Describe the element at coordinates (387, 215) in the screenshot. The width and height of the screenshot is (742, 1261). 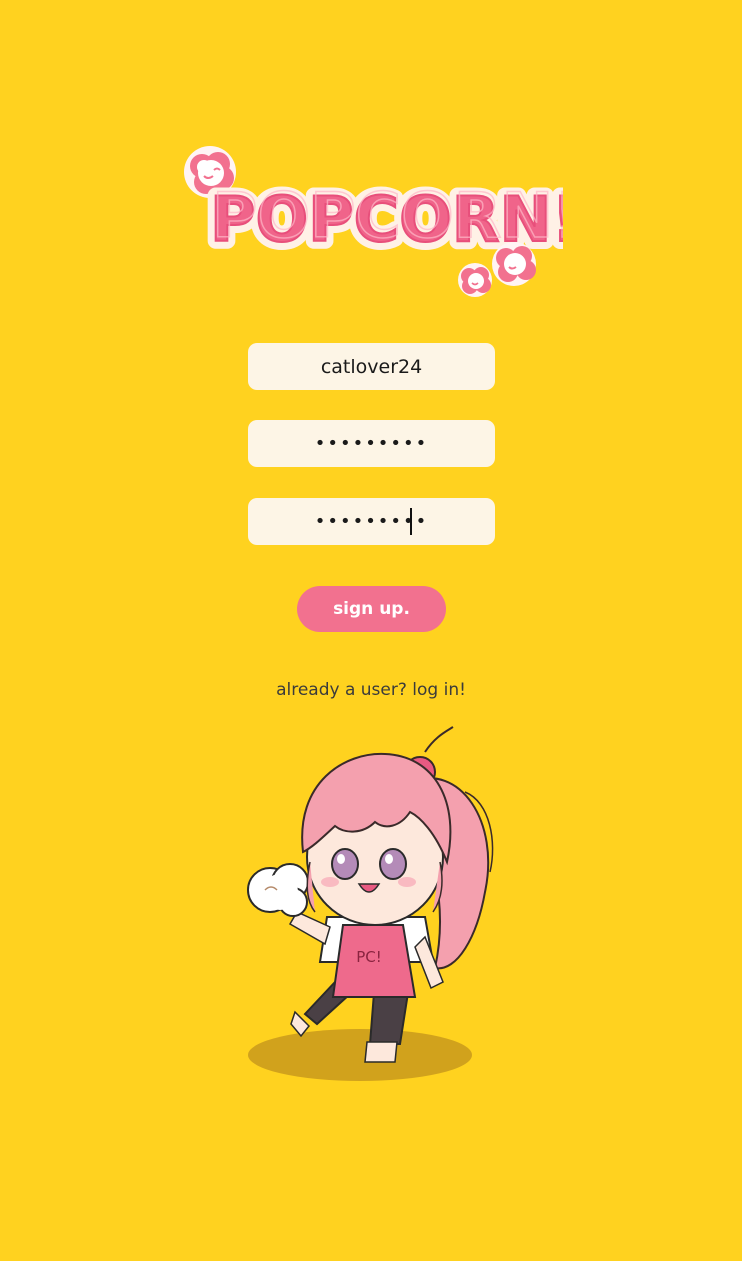
I see `logo-text-highlight: POPCORN!` at that location.